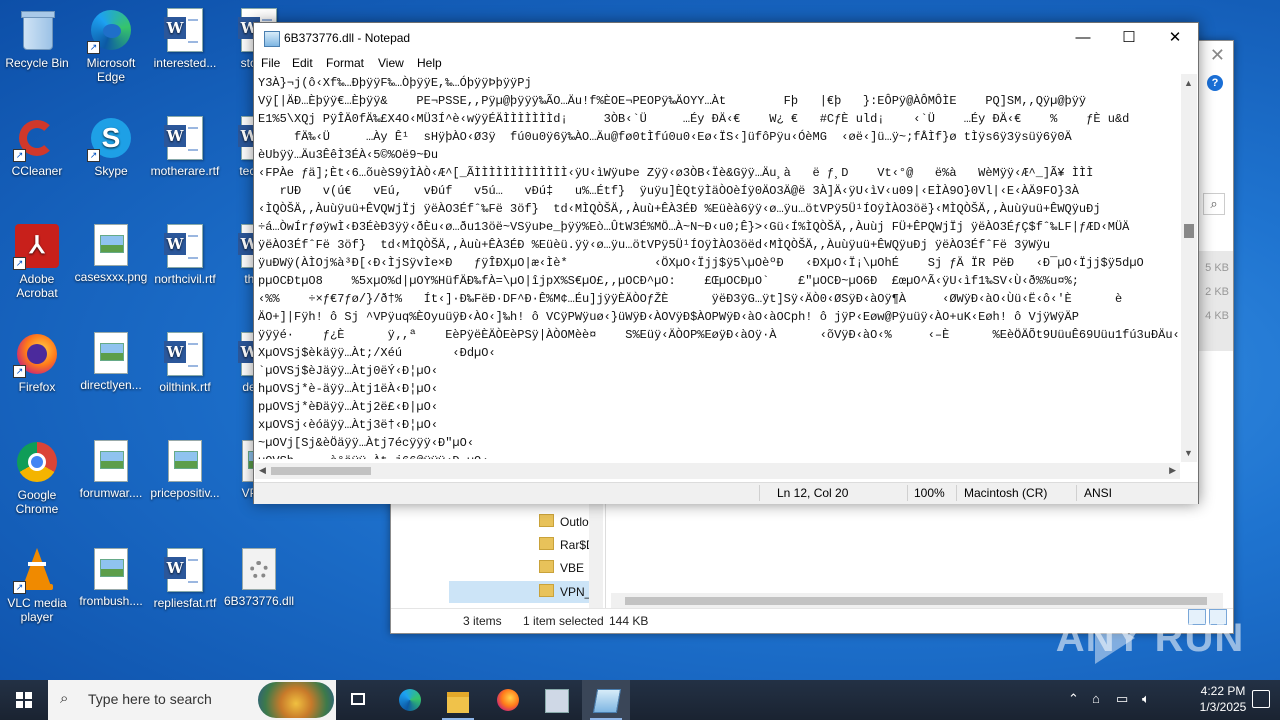  Describe the element at coordinates (348, 371) in the screenshot. I see `text-line: `µOVSj$èJäÿÿ…Àtj0ëÝ‹Ð¦µO‹` at that location.